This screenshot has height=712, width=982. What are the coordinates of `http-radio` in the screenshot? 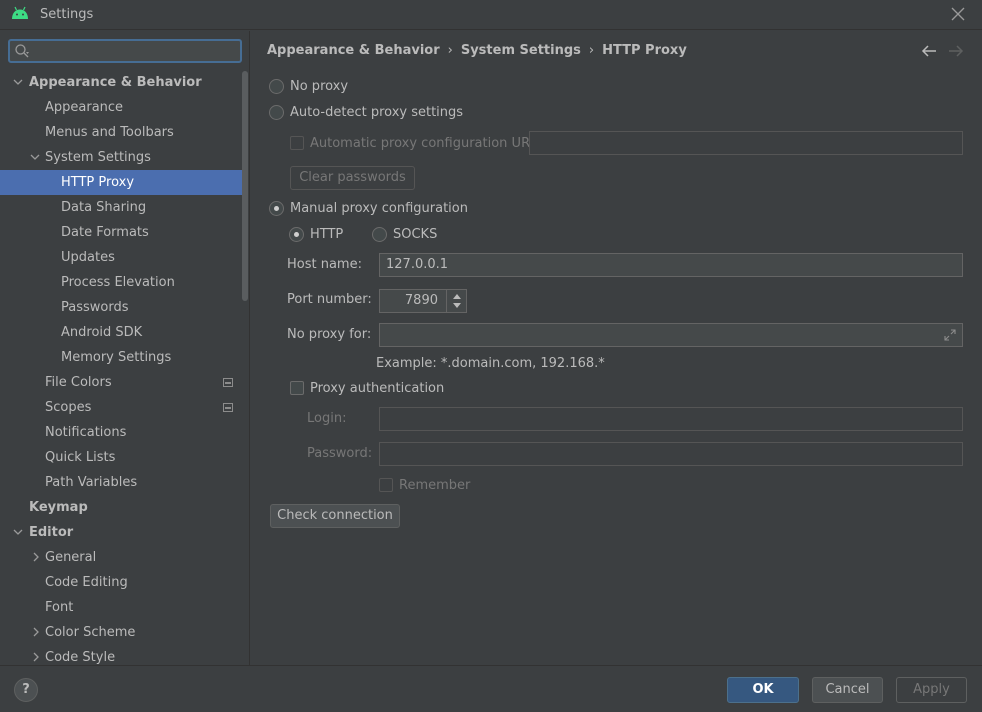 It's located at (296, 234).